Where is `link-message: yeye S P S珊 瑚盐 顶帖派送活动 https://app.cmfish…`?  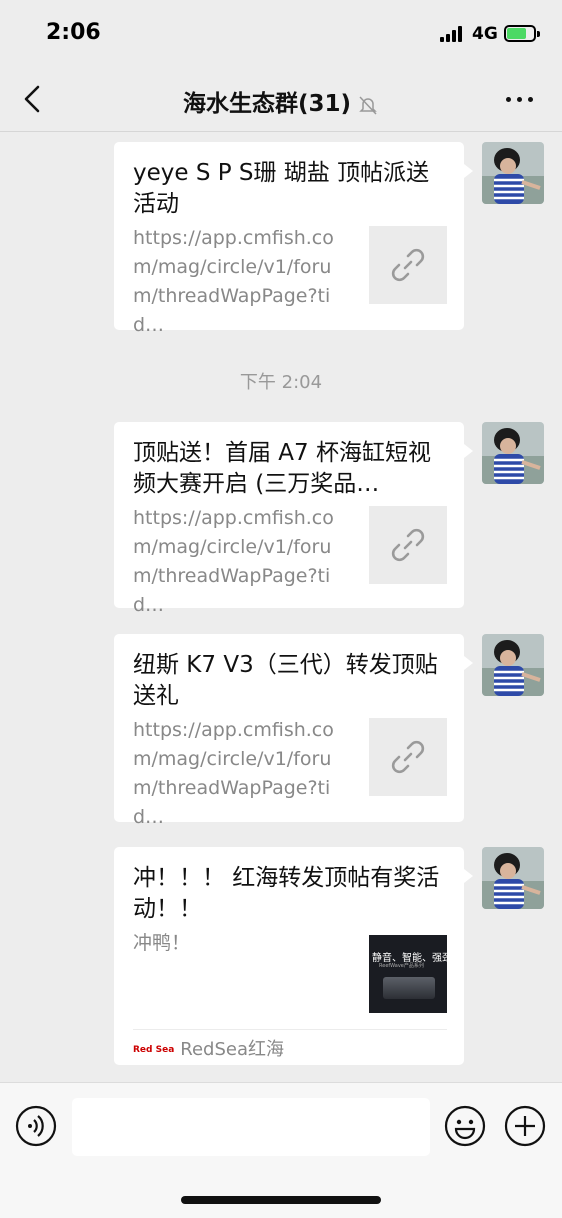
link-message: yeye S P S珊 瑚盐 顶帖派送活动 https://app.cmfish… is located at coordinates (293, 239).